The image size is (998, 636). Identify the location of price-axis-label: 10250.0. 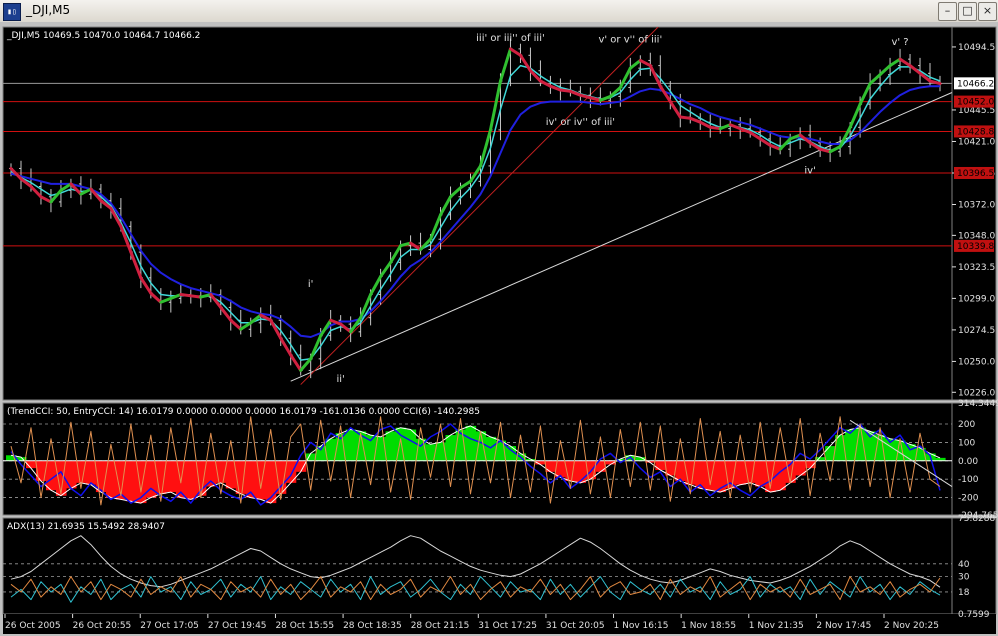
(976, 362).